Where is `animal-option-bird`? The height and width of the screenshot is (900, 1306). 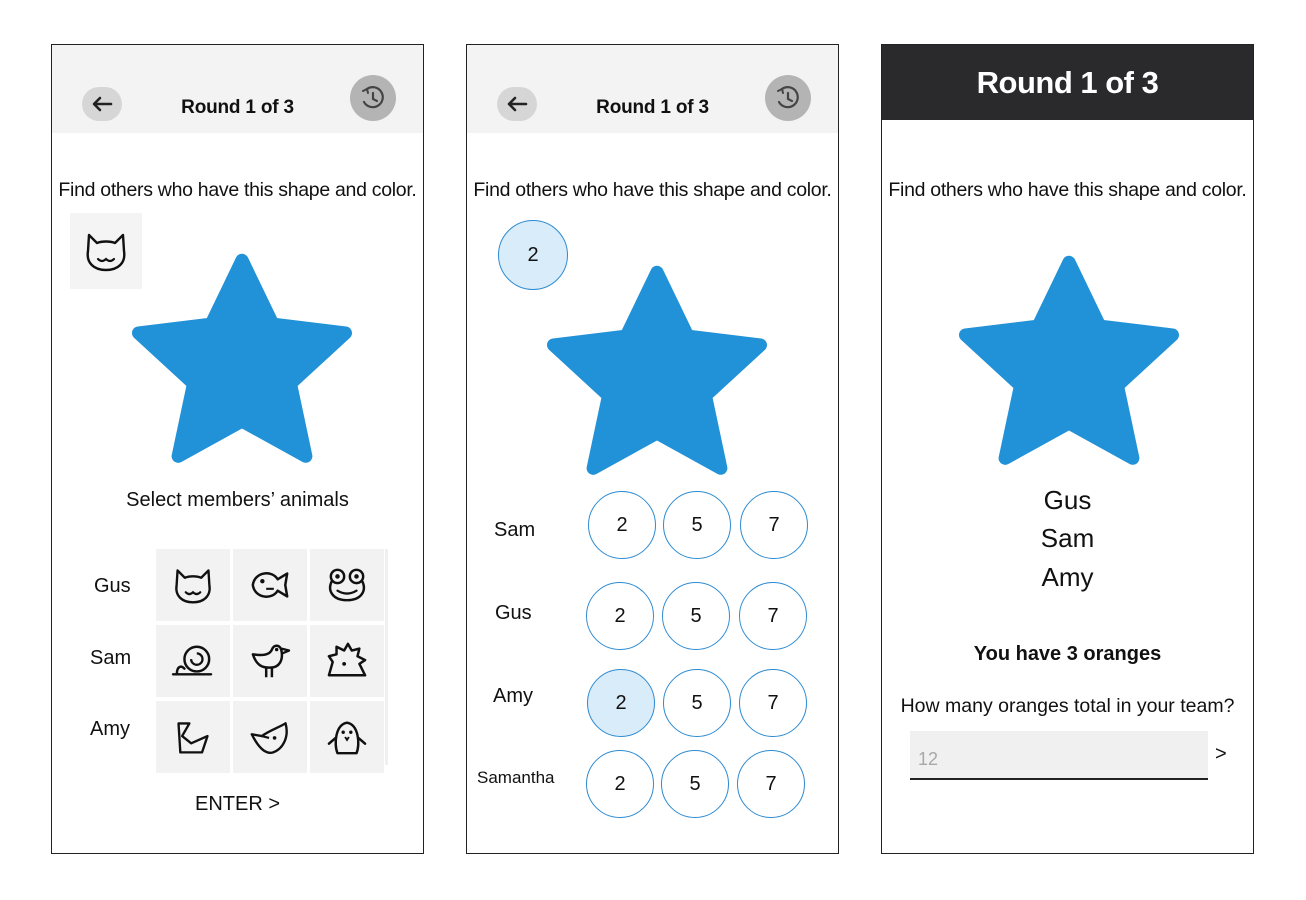
animal-option-bird is located at coordinates (270, 661).